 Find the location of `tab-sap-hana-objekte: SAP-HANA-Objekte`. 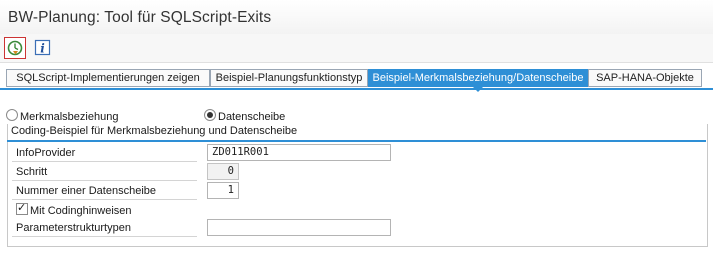

tab-sap-hana-objekte: SAP-HANA-Objekte is located at coordinates (645, 78).